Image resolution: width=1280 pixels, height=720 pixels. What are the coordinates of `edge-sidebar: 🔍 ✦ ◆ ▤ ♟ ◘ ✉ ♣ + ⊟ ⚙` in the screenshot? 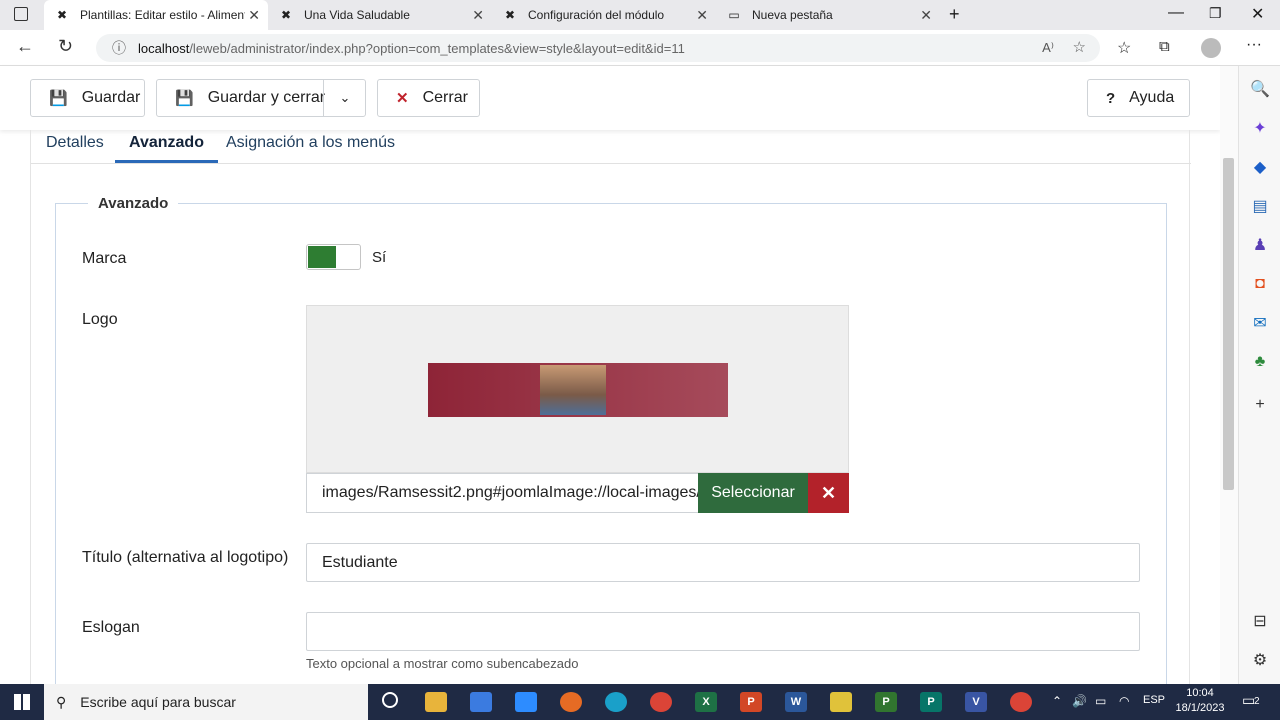 It's located at (1259, 375).